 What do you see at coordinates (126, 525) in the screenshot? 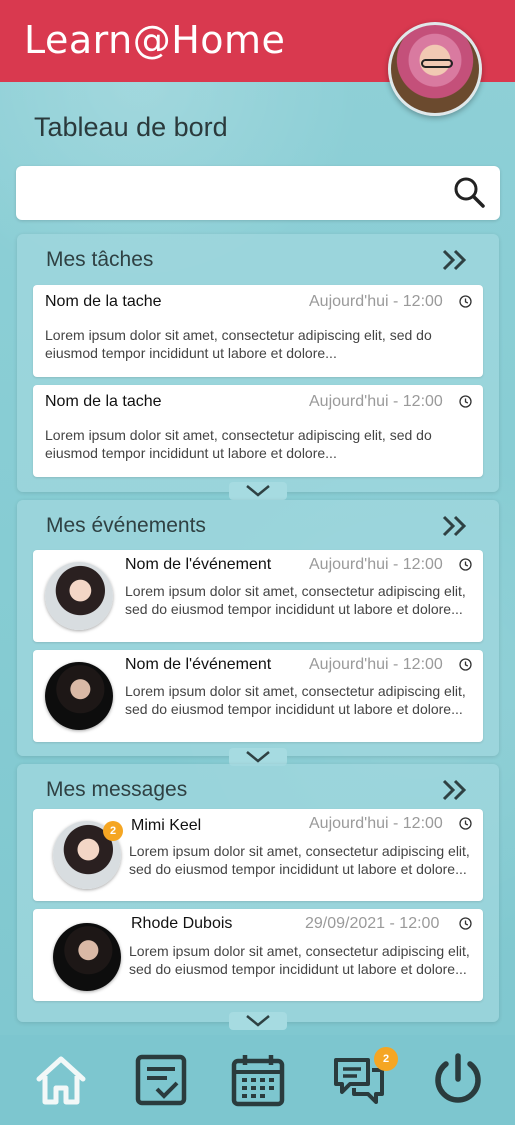
I see `events-section-title: Mes événements` at bounding box center [126, 525].